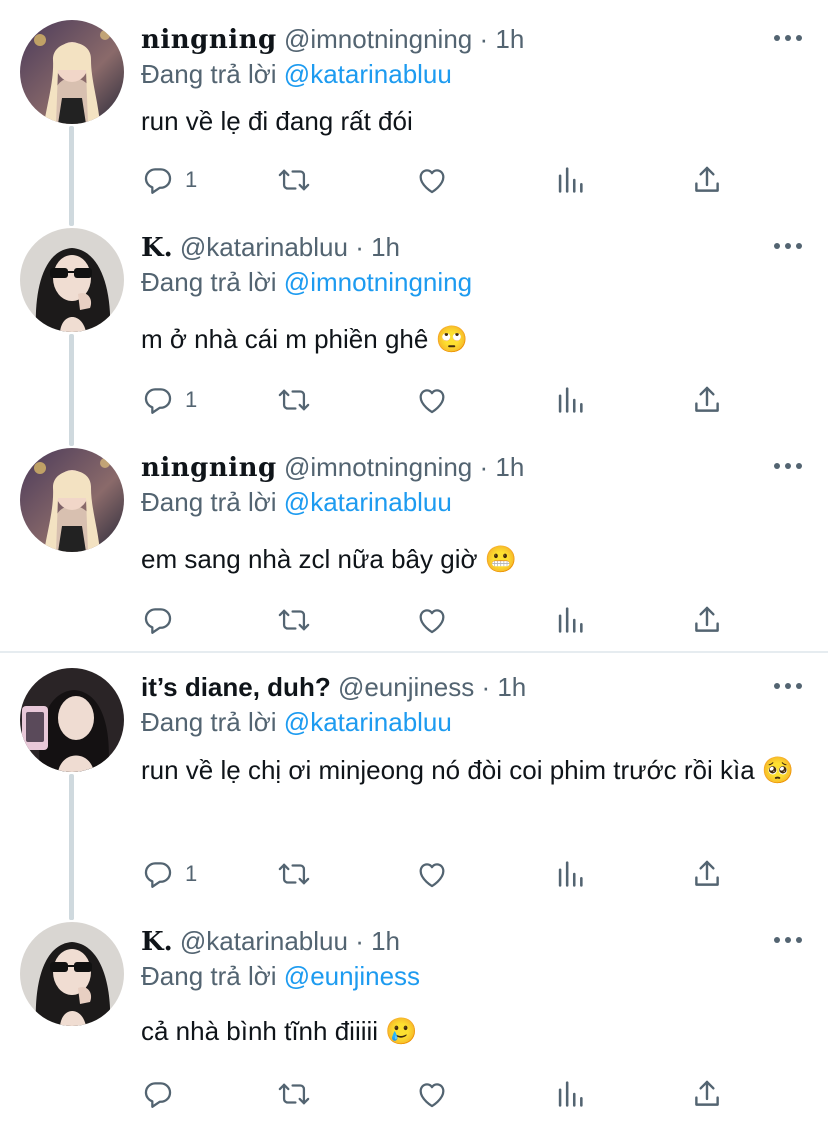  I want to click on user-handle: @eunjiness, so click(406, 687).